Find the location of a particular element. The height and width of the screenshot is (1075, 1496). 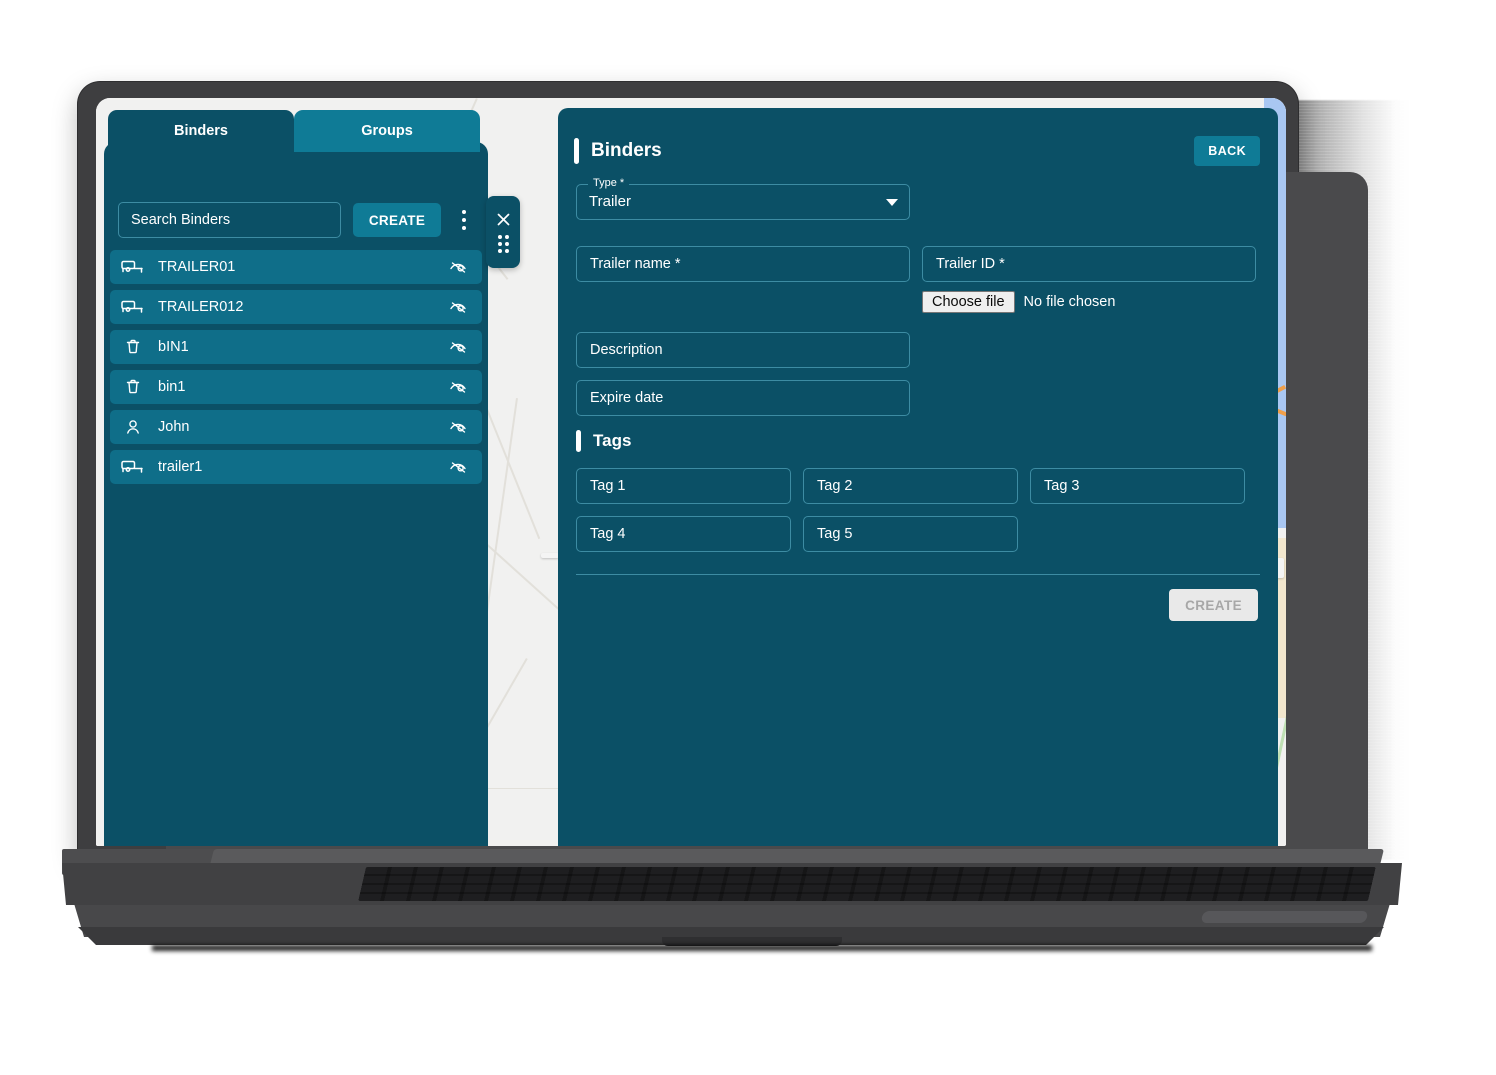

expire-date-row is located at coordinates (918, 398).